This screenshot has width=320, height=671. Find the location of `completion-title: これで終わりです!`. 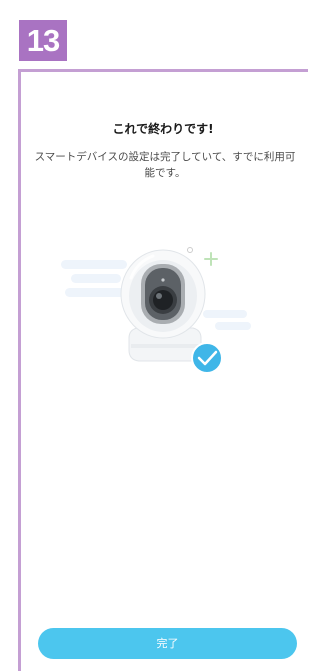

completion-title: これで終わりです! is located at coordinates (163, 129).